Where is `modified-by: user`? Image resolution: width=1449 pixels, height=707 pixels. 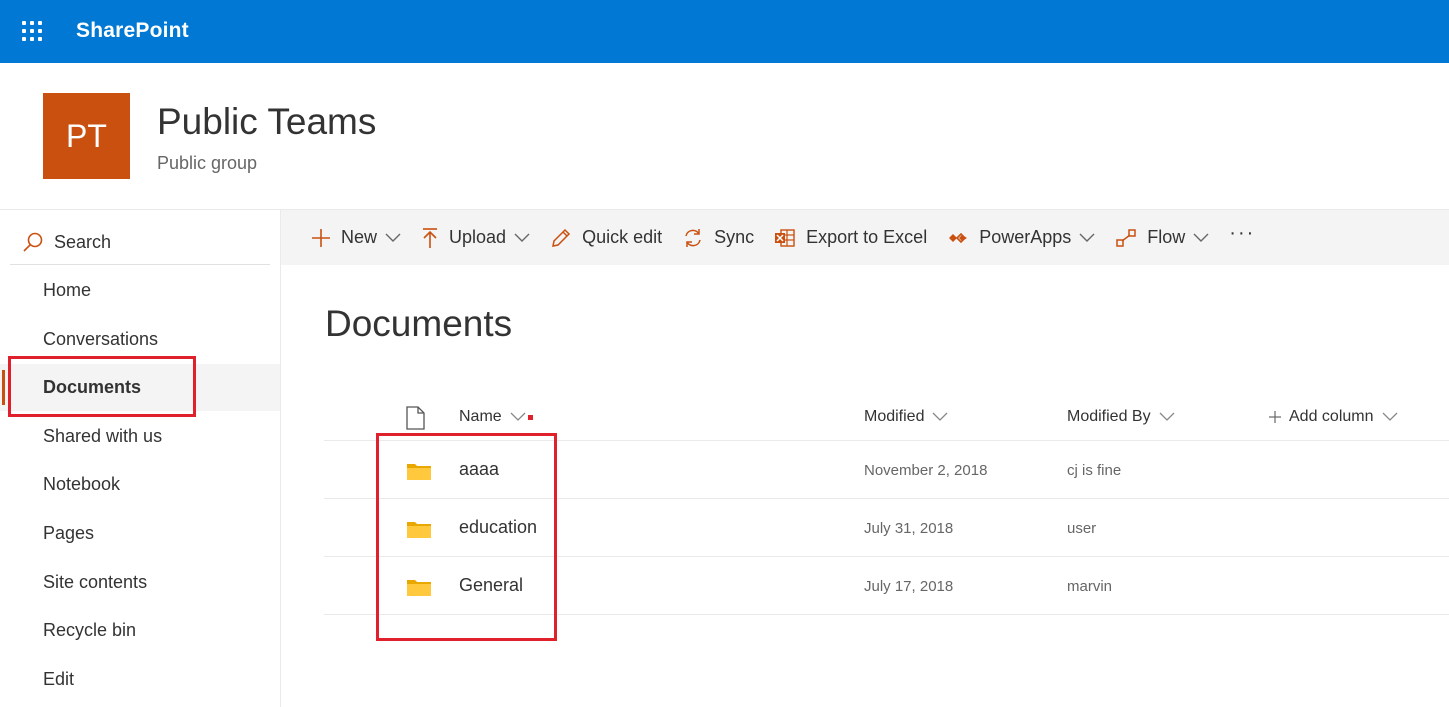 modified-by: user is located at coordinates (1081, 528).